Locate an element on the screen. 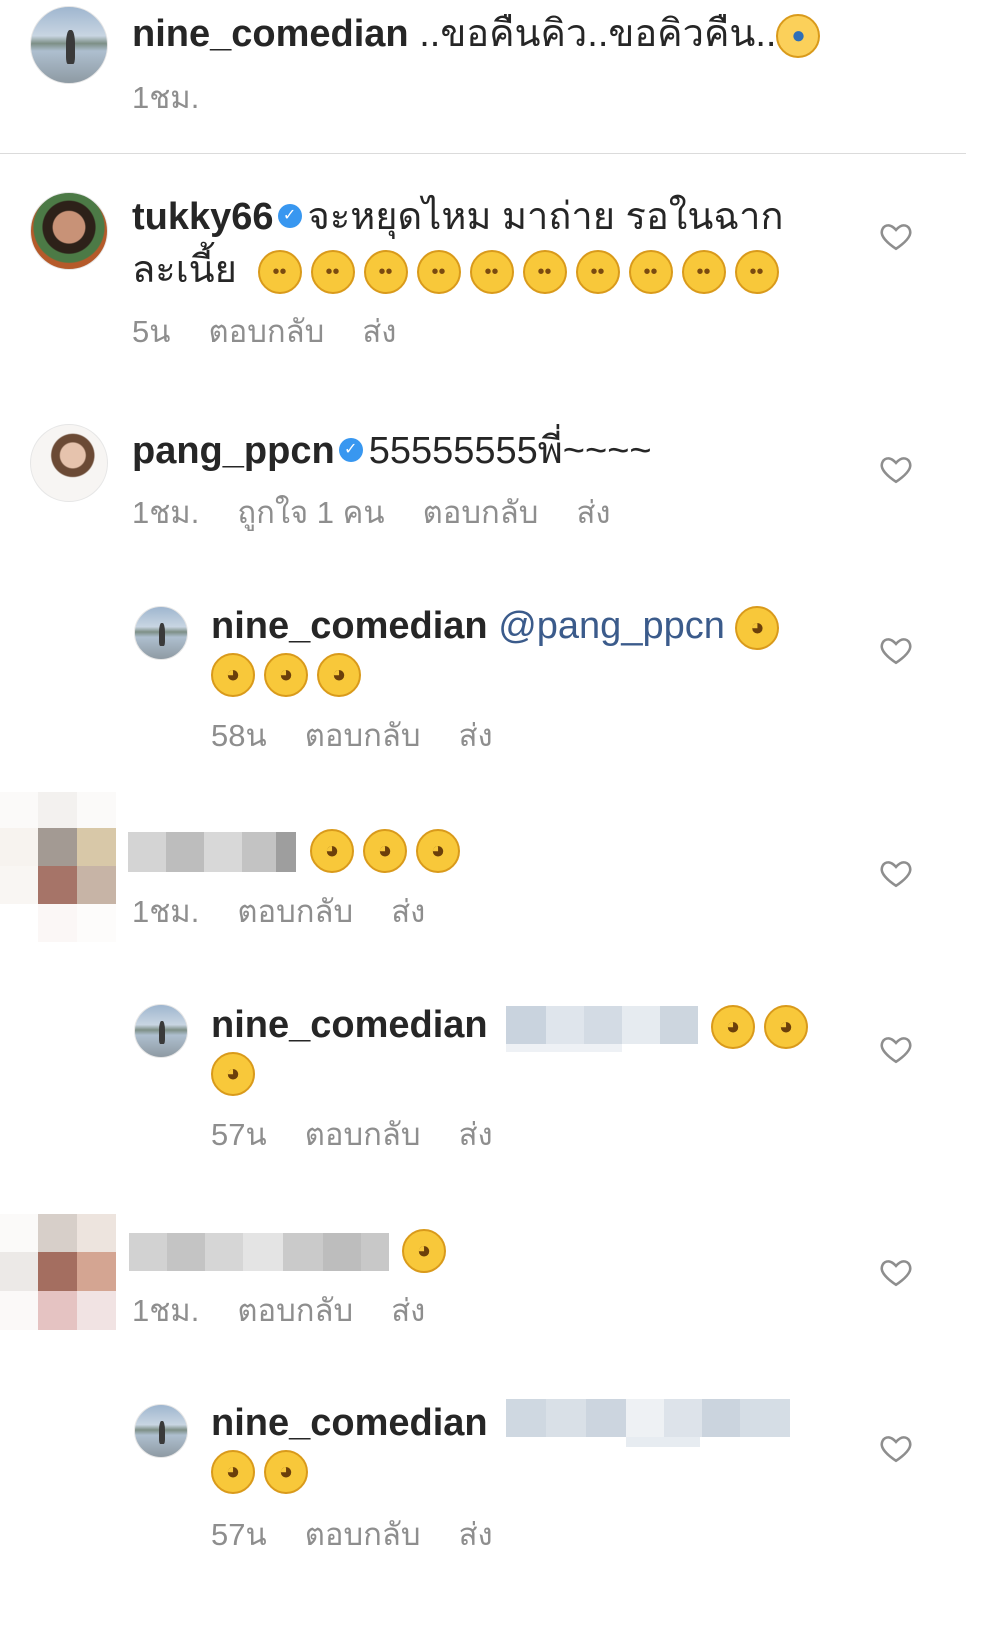  comment-line-2: ละเนี้ย •• •• •• •• •• •• •• •• •• •• is located at coordinates (460, 270).